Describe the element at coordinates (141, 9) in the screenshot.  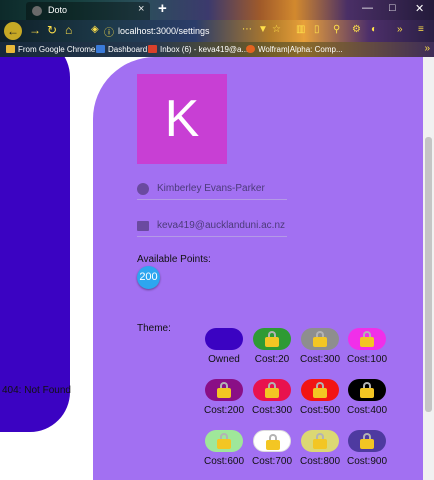
I see `tab-close-icon: ×` at that location.